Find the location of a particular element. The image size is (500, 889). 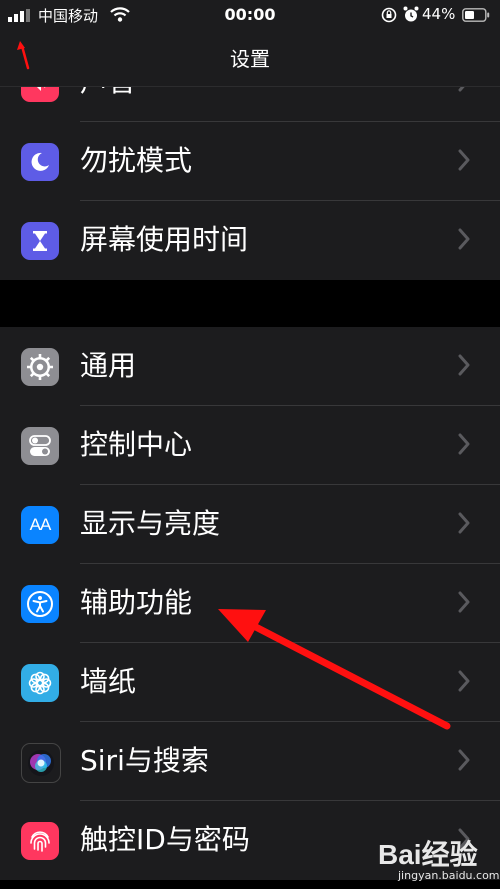

settings-row-wallpaper: 墙纸 is located at coordinates (250, 682).